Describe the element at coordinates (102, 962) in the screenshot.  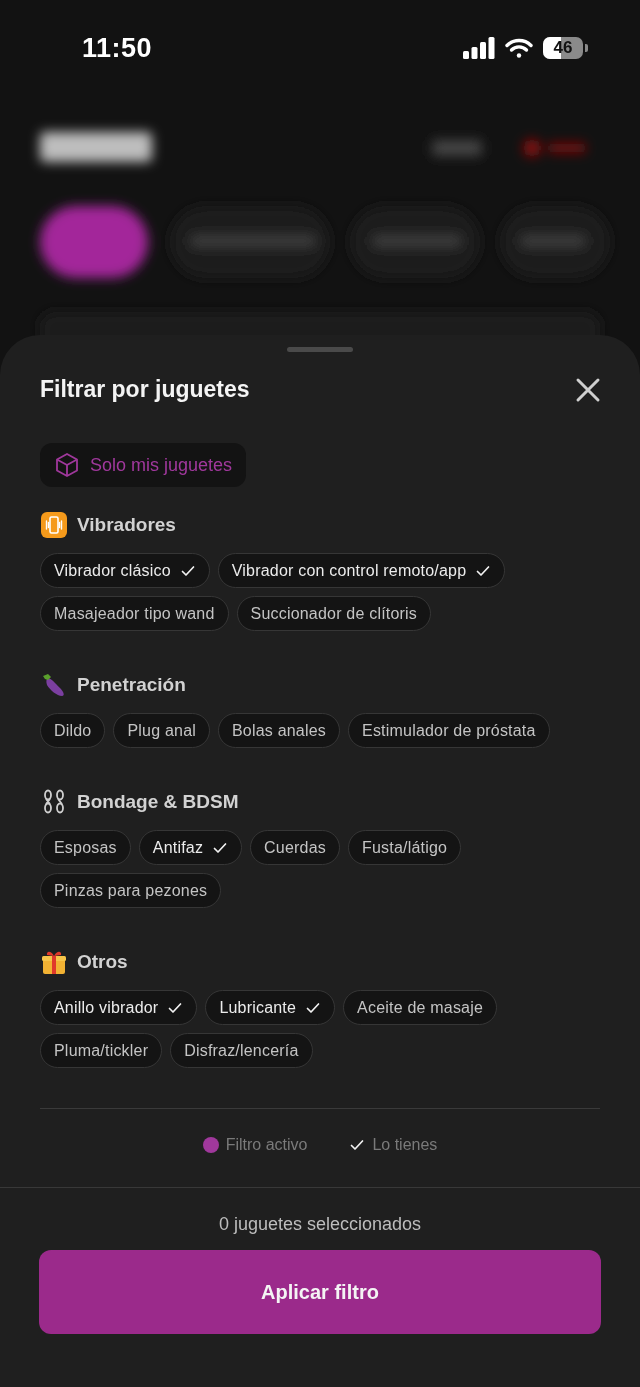
I see `section-title: Otros` at that location.